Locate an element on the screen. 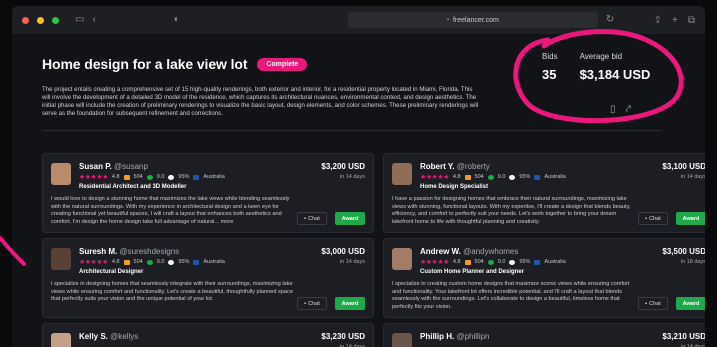  bid-duration: in 18 days is located at coordinates (692, 262).